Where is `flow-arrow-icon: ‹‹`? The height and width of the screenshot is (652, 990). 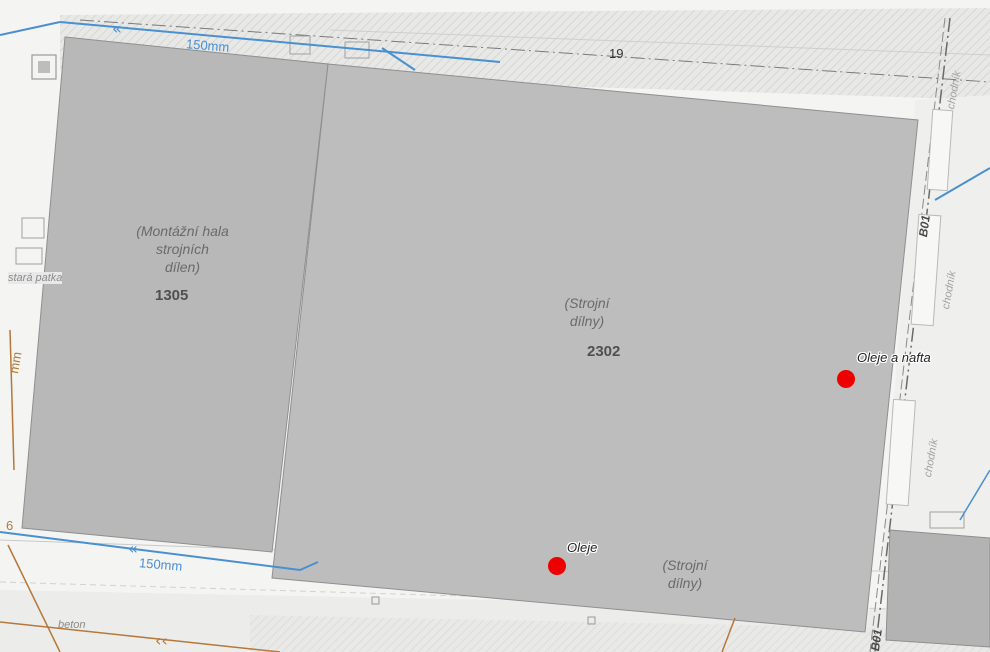
flow-arrow-icon: ‹‹ is located at coordinates (161, 640).